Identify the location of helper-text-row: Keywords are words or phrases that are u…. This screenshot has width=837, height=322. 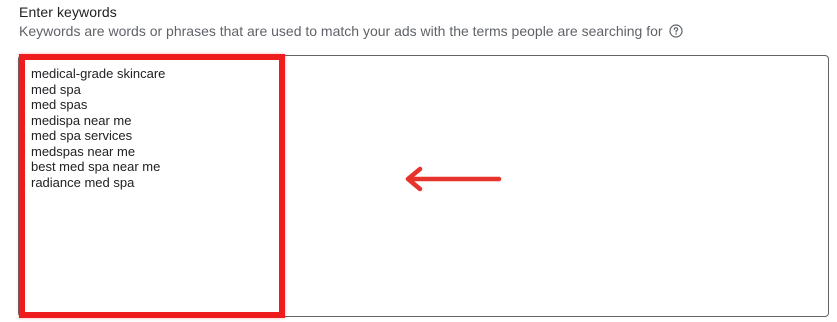
(351, 31).